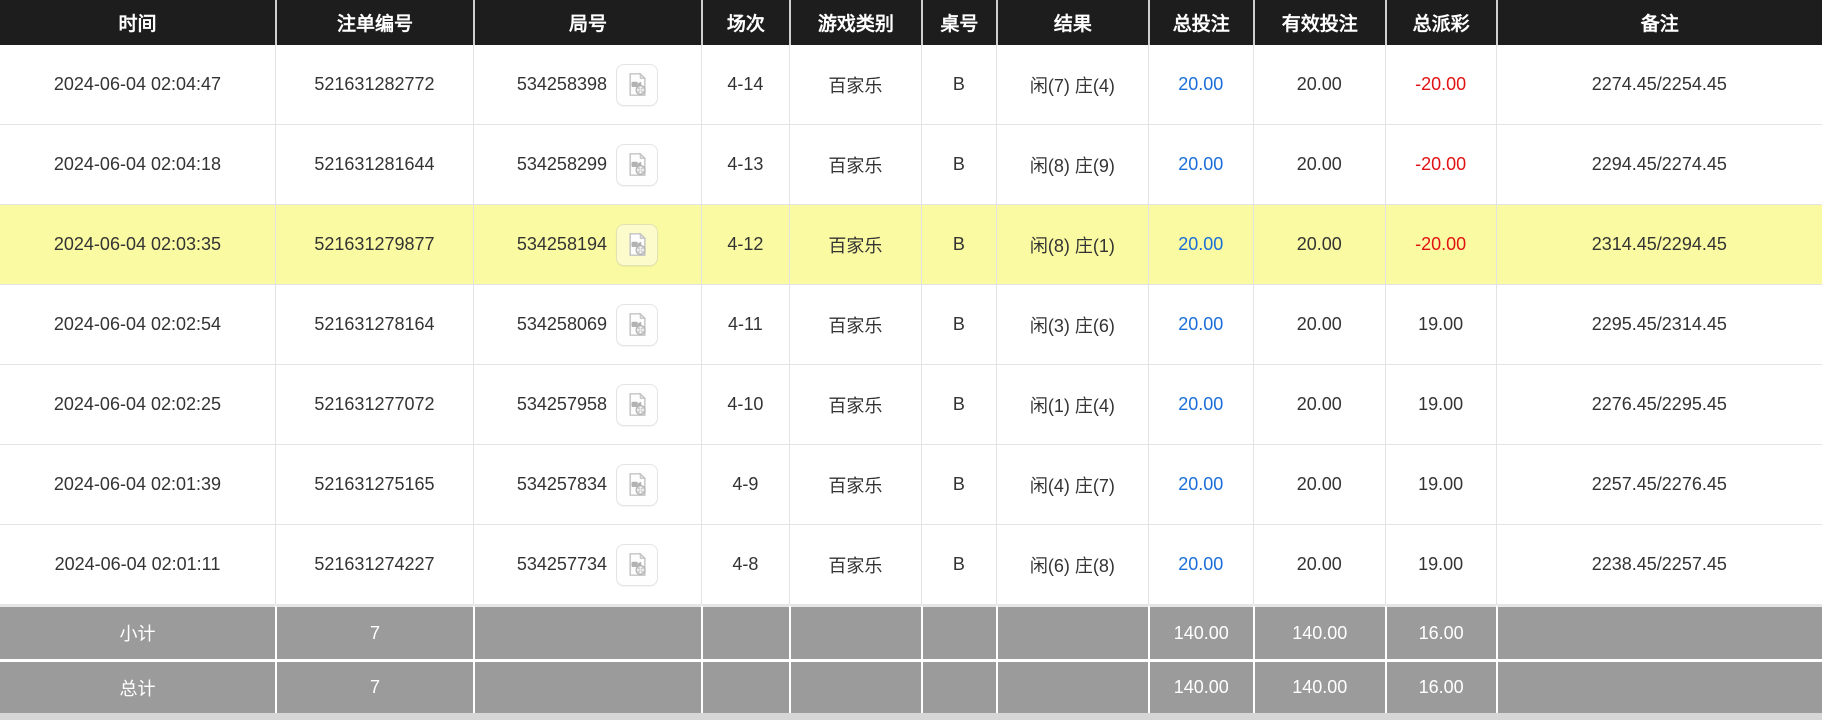 The height and width of the screenshot is (720, 1822). I want to click on cell-remark: 2295.45/2314.45, so click(1658, 325).